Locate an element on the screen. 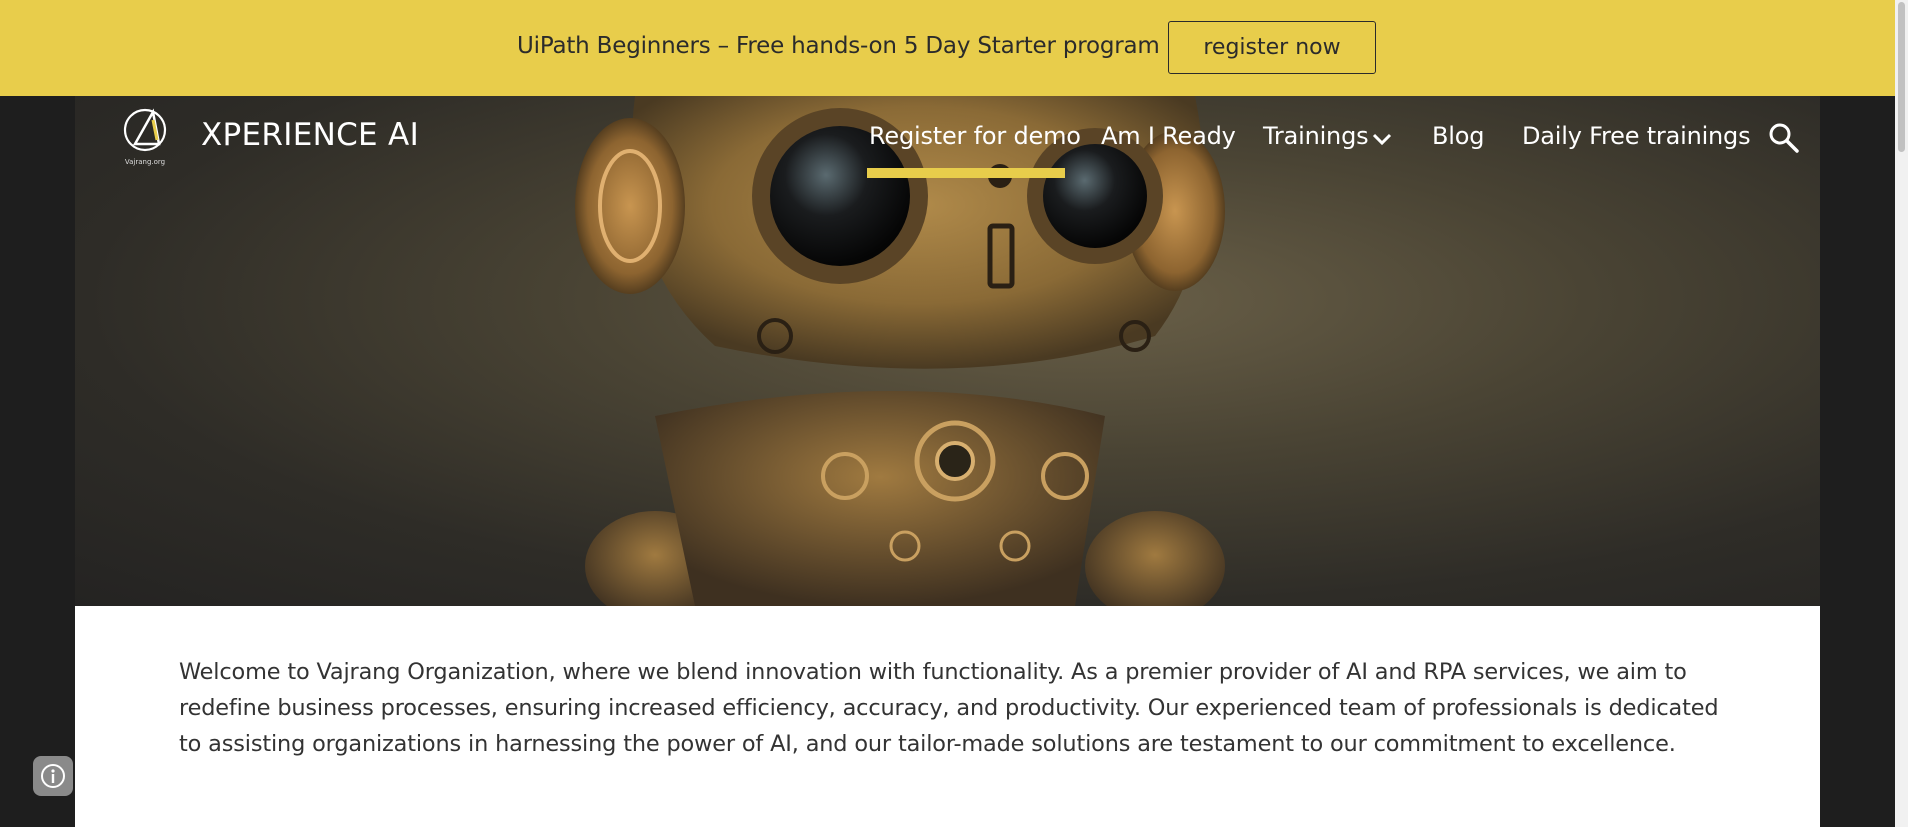 The height and width of the screenshot is (827, 1908). site-logo: Vajrang.org is located at coordinates (149, 137).